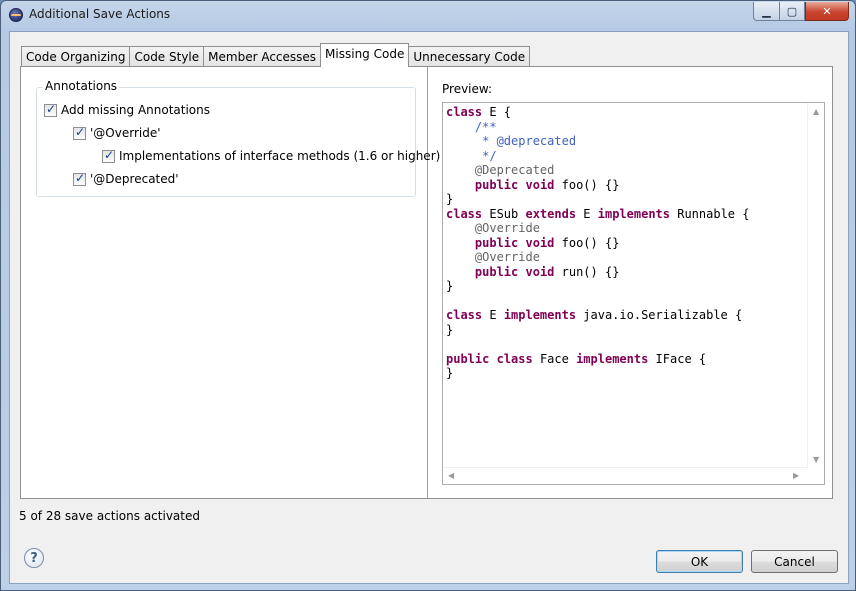 Image resolution: width=856 pixels, height=591 pixels. What do you see at coordinates (76, 56) in the screenshot?
I see `tab-code-organizing: Code Organizing` at bounding box center [76, 56].